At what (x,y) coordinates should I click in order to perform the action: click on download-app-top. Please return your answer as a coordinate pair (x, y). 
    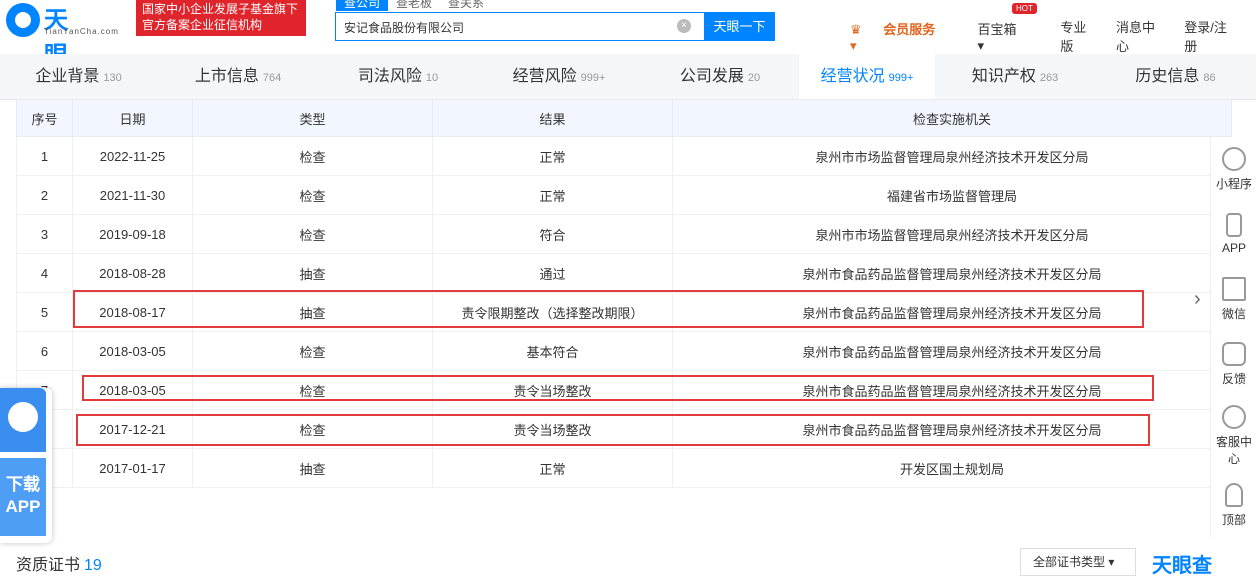
    Looking at the image, I should click on (23, 420).